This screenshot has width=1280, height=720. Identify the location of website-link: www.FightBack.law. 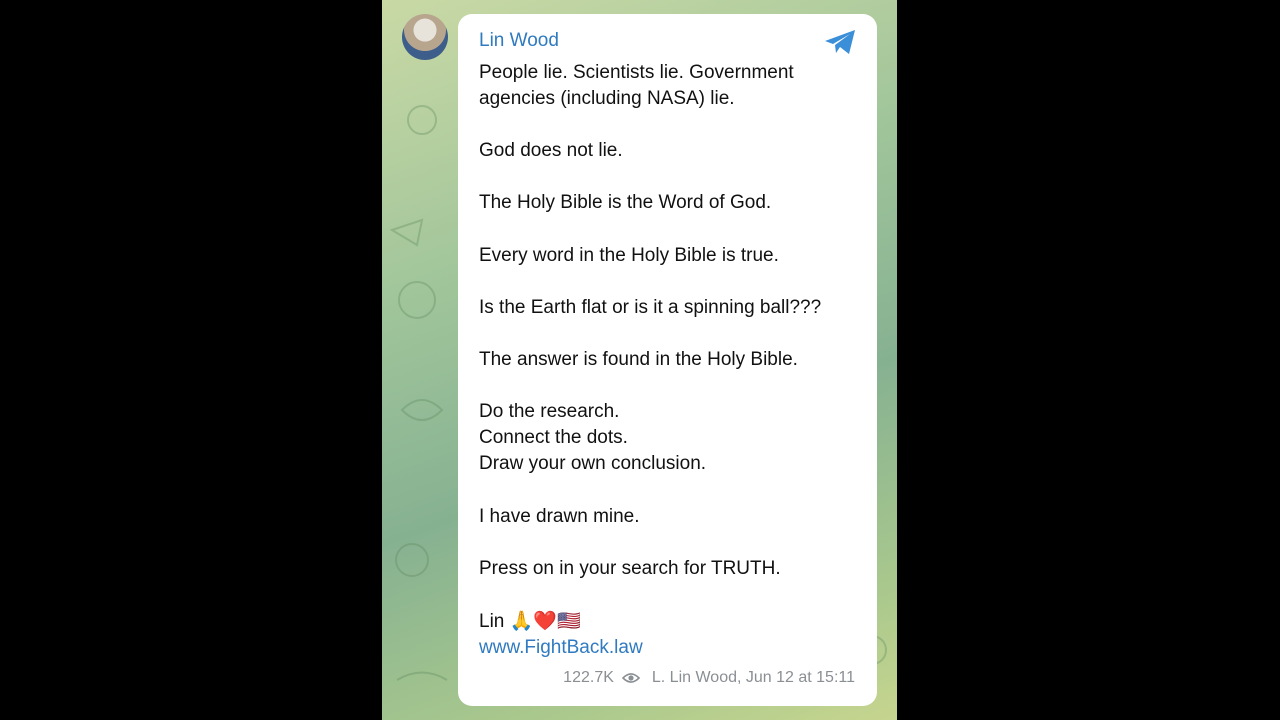
(561, 648).